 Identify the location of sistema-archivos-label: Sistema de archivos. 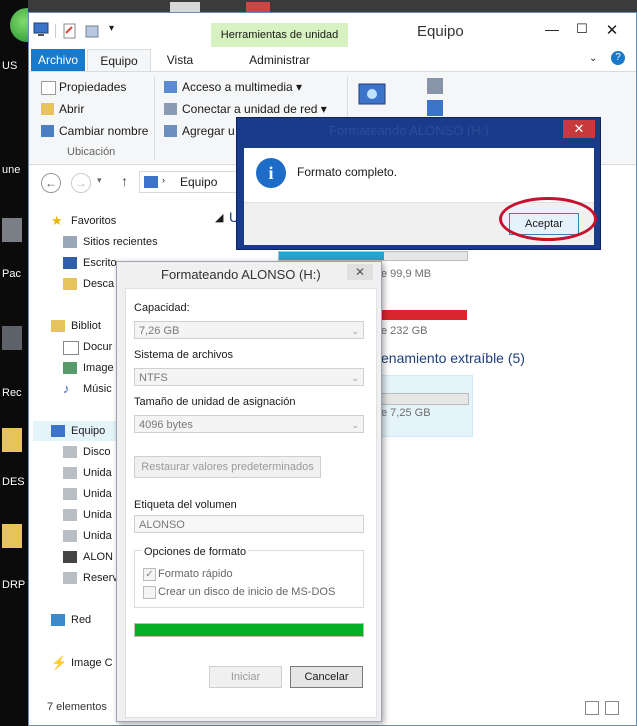
(184, 355).